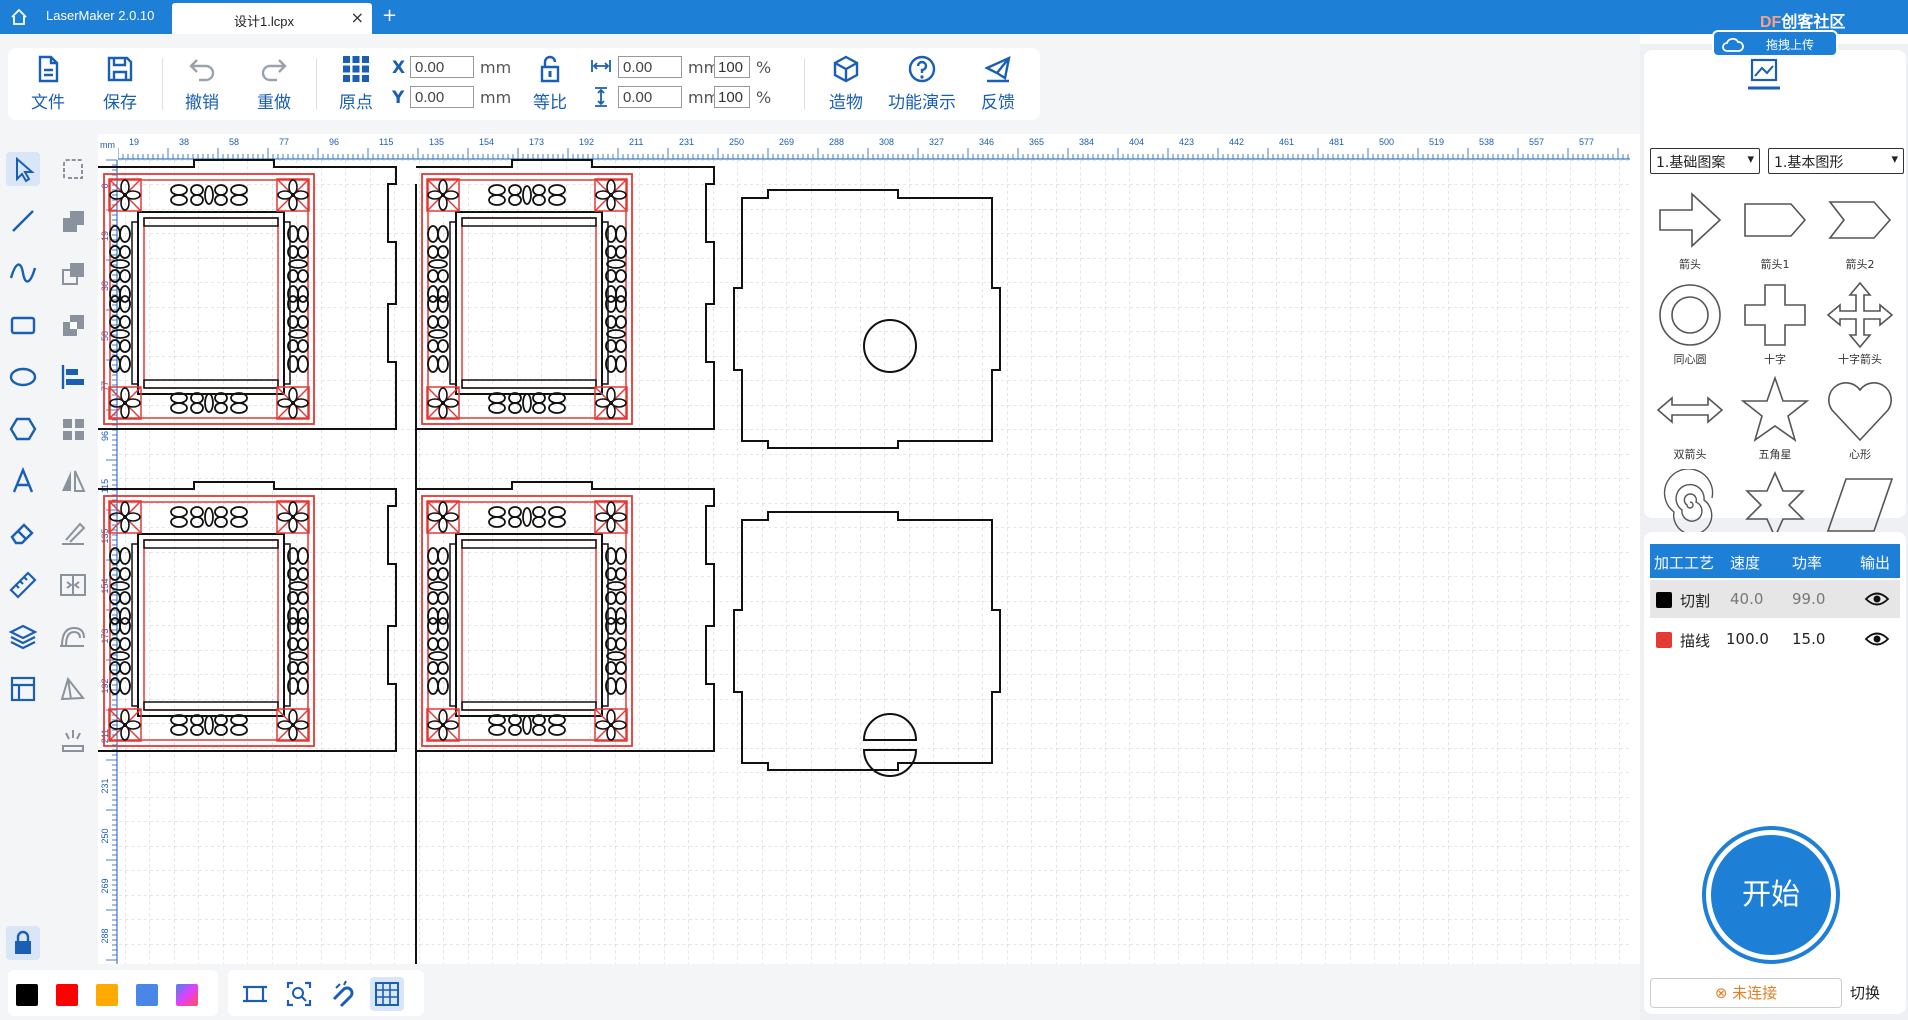  Describe the element at coordinates (73, 637) in the screenshot. I see `offset-tool` at that location.